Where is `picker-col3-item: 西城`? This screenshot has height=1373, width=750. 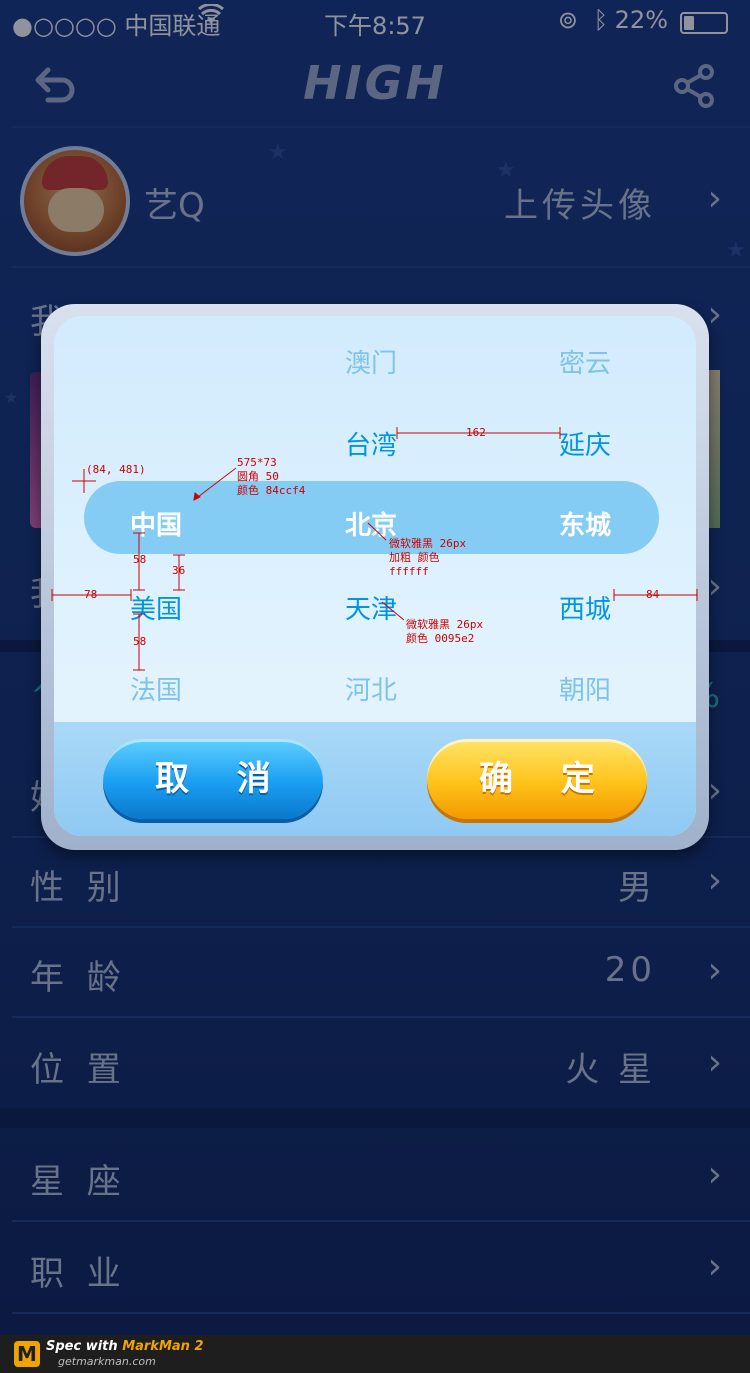 picker-col3-item: 西城 is located at coordinates (585, 607).